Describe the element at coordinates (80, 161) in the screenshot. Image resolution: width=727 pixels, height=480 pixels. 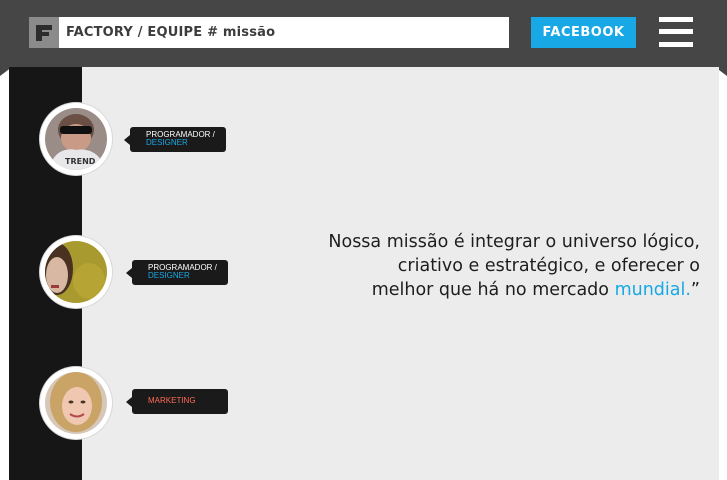
I see `svg-text: TREND` at that location.